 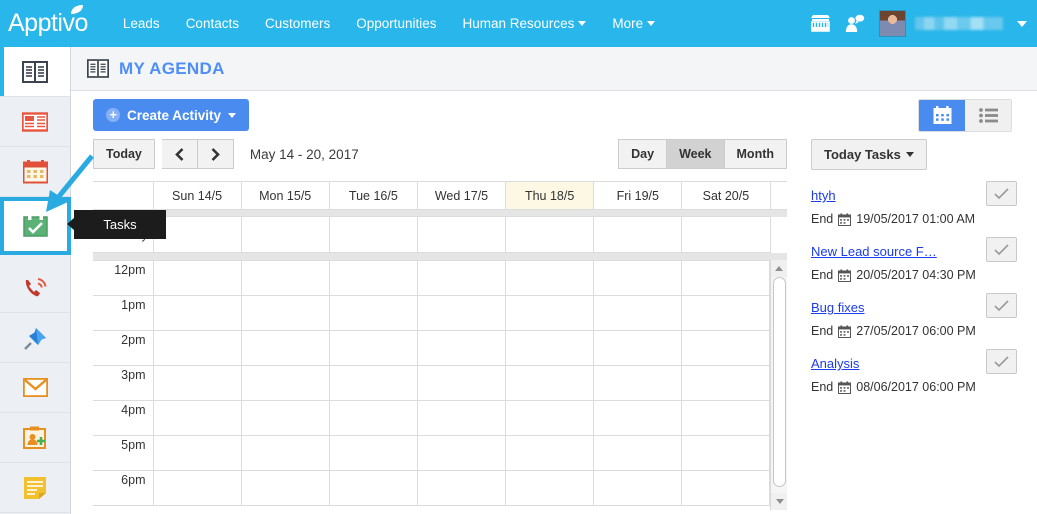 I want to click on prev-week-button, so click(x=179, y=154).